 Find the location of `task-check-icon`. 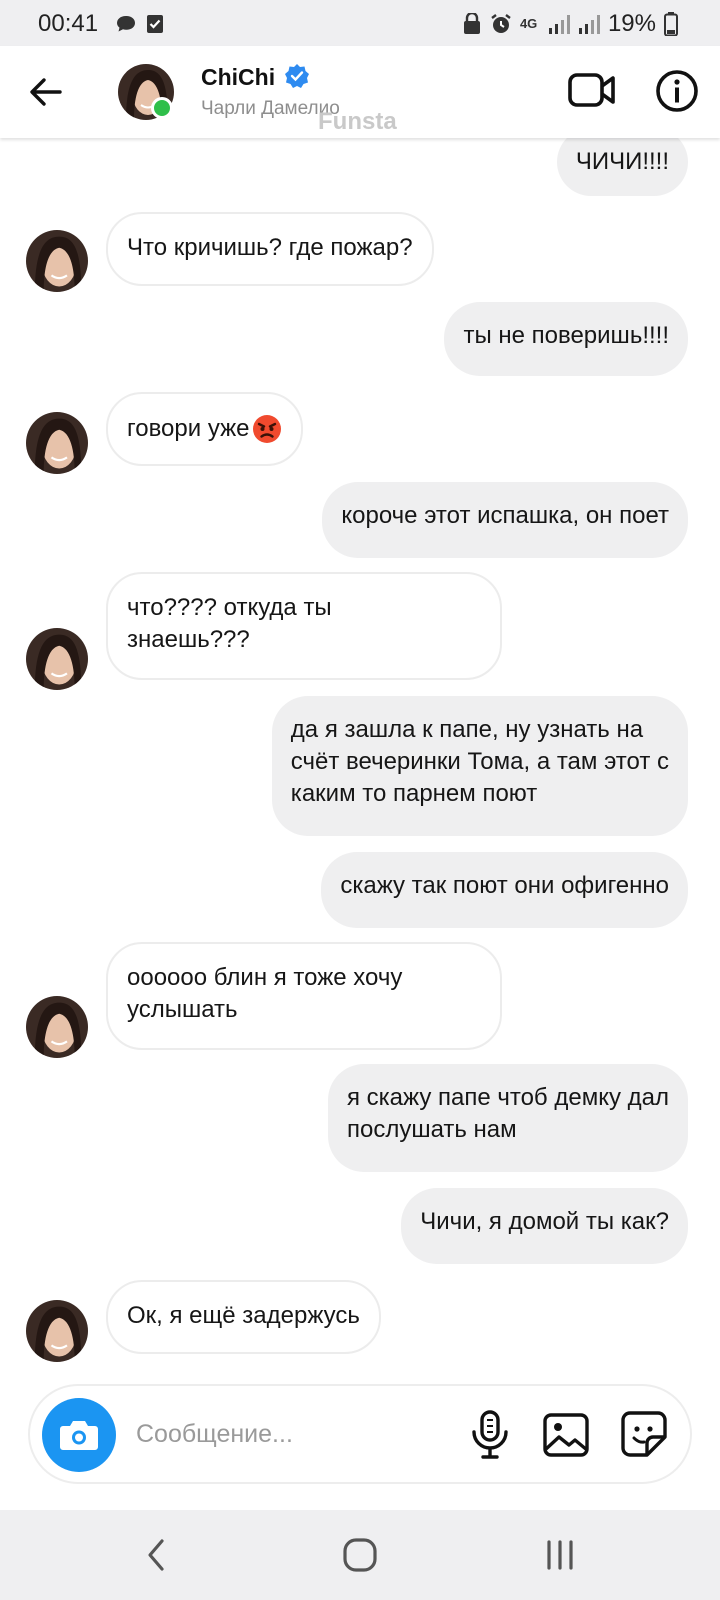

task-check-icon is located at coordinates (155, 24).